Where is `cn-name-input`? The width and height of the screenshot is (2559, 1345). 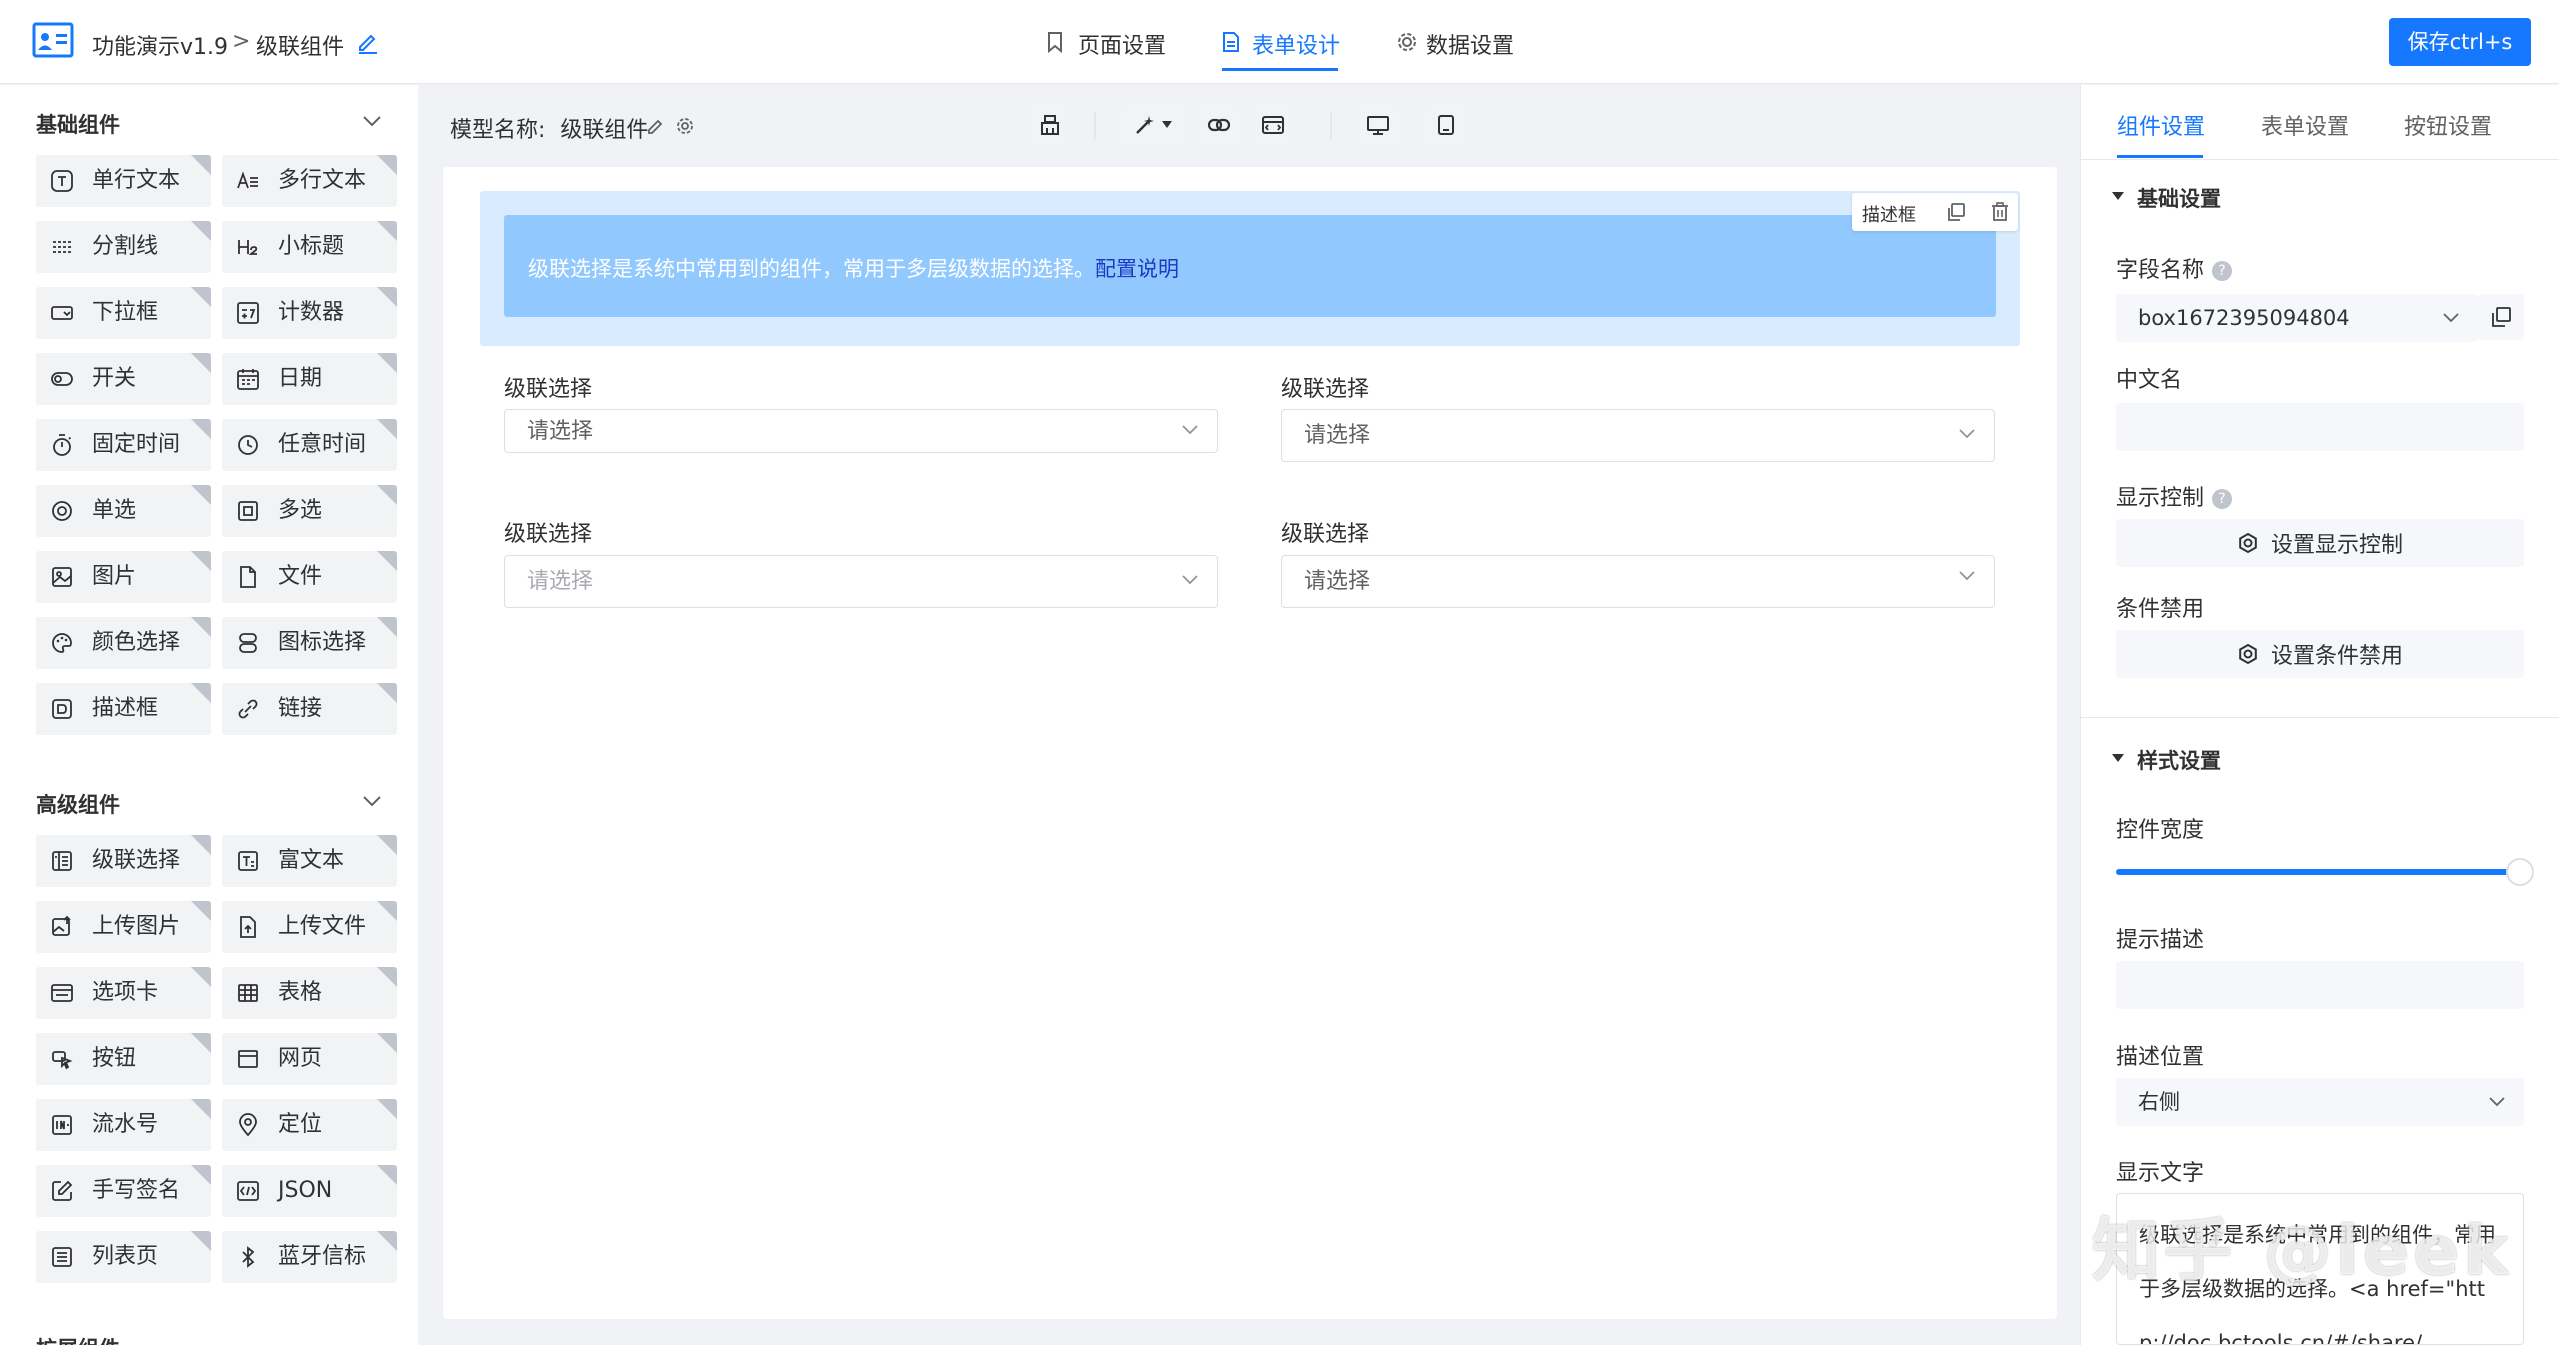
cn-name-input is located at coordinates (2320, 427).